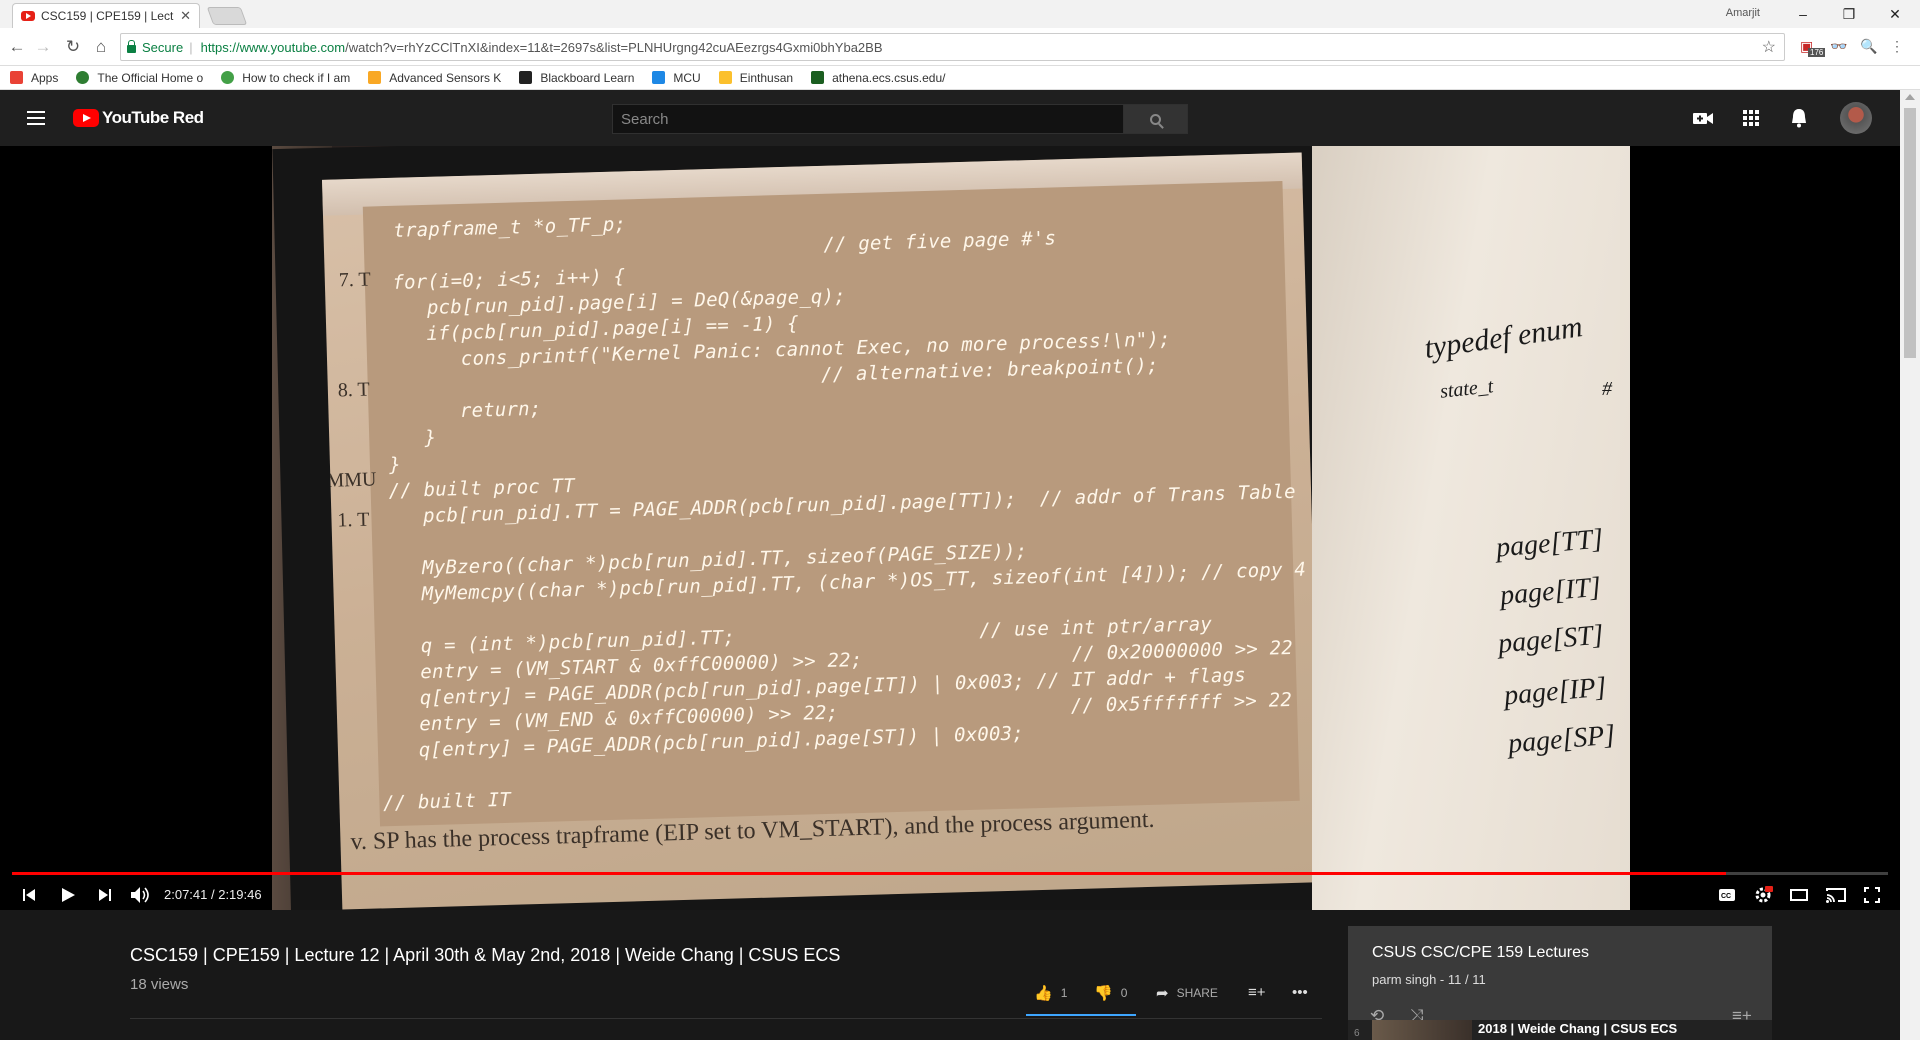  I want to click on back-arrow-icon: ←, so click(17, 47).